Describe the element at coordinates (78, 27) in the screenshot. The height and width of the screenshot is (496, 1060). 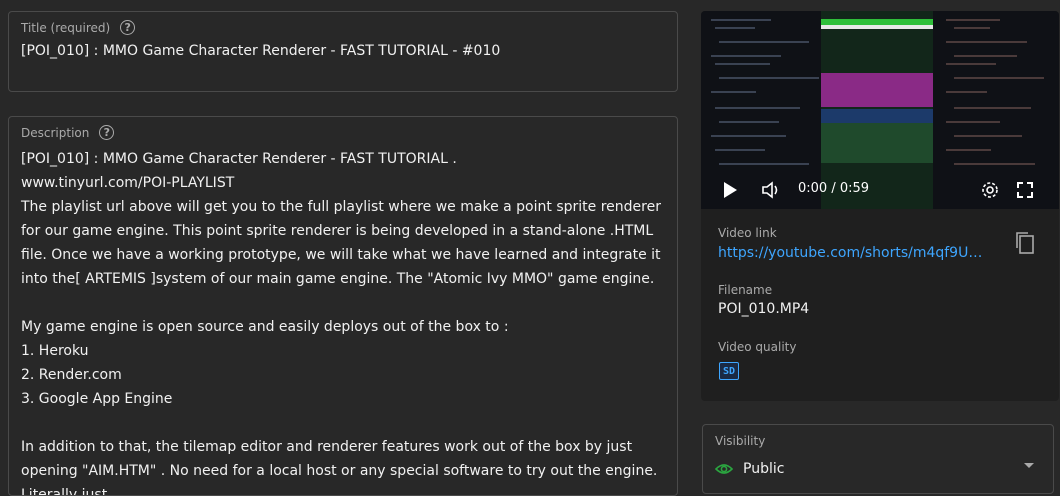
I see `title-label: Title (required) ?` at that location.